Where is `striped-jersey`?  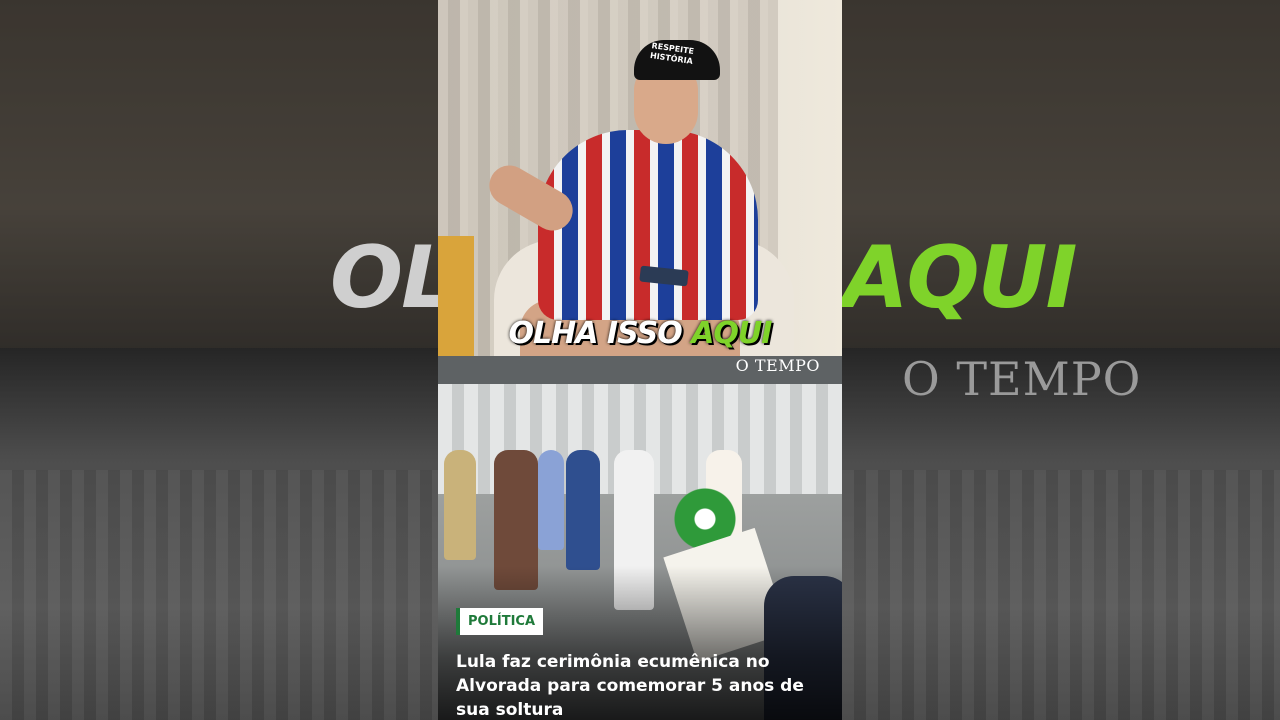 striped-jersey is located at coordinates (648, 225).